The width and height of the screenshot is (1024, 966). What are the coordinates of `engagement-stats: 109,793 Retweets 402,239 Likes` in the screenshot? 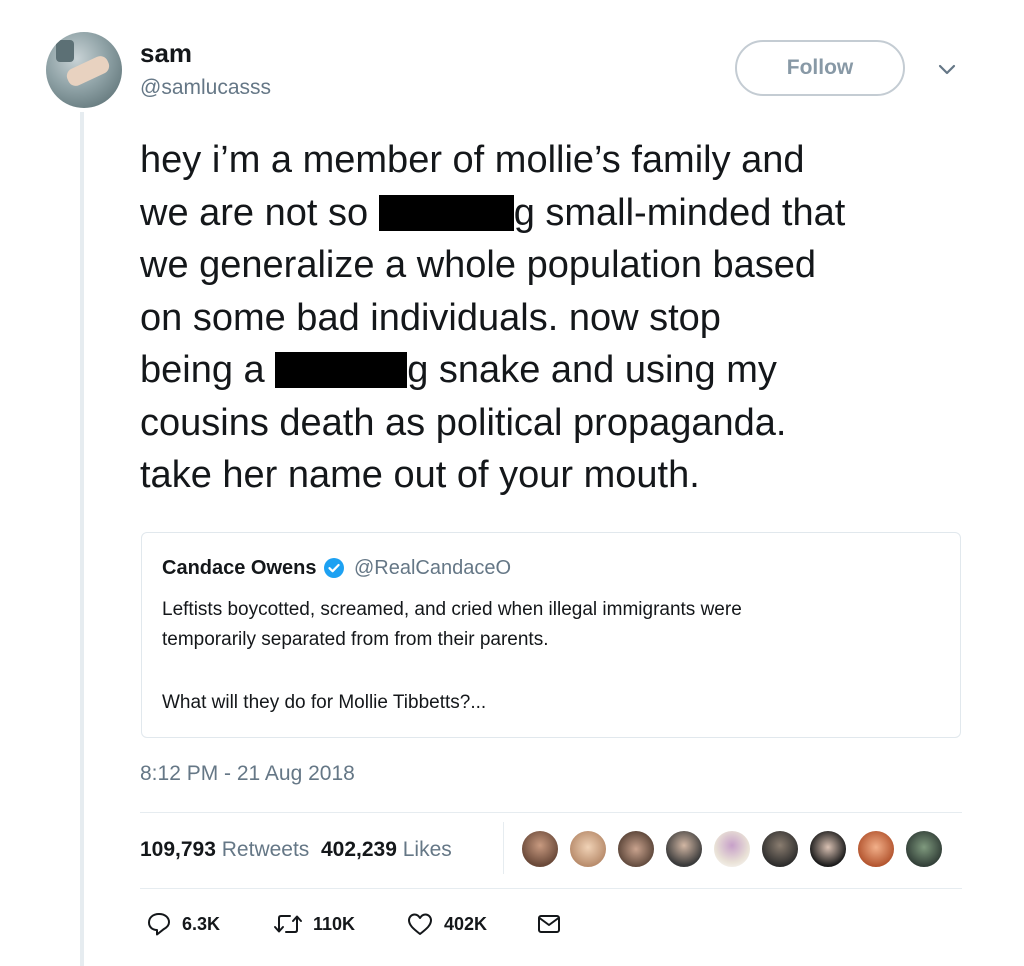 It's located at (296, 850).